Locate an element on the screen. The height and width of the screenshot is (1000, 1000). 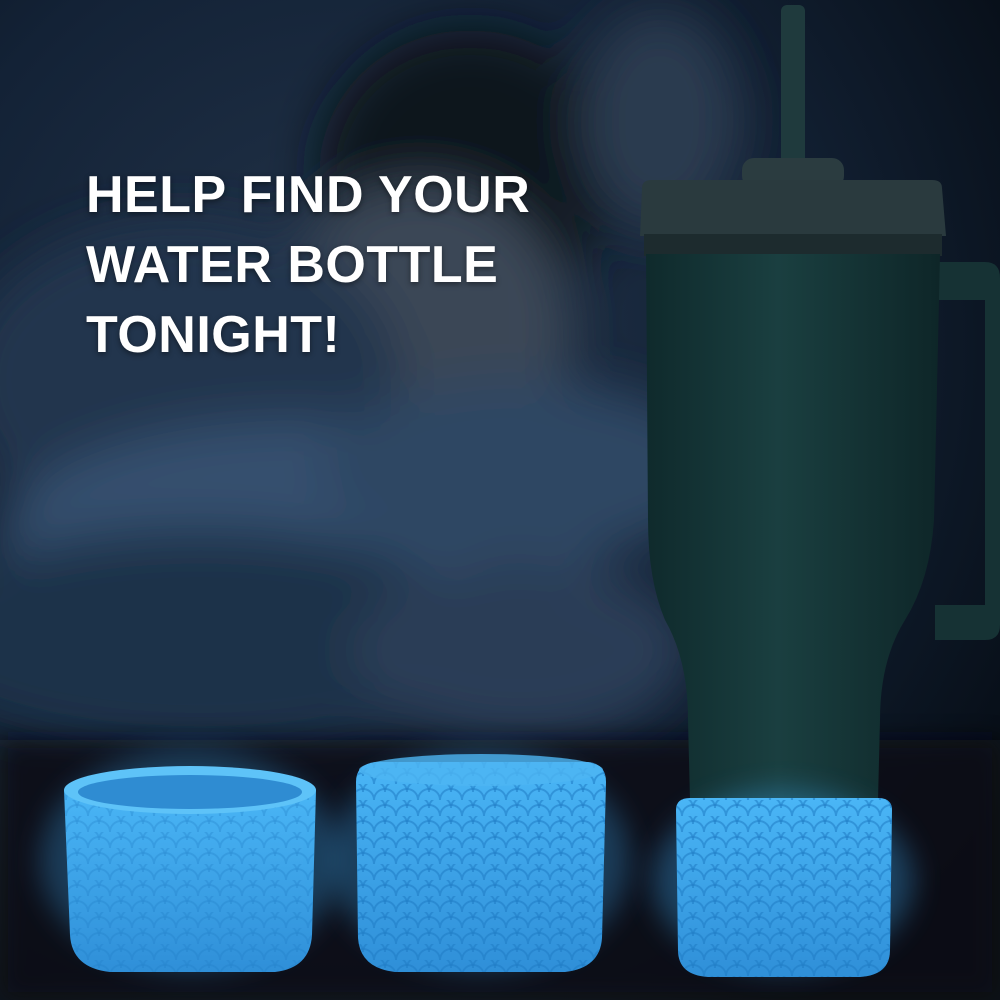
glow-boot-left is located at coordinates (190, 861).